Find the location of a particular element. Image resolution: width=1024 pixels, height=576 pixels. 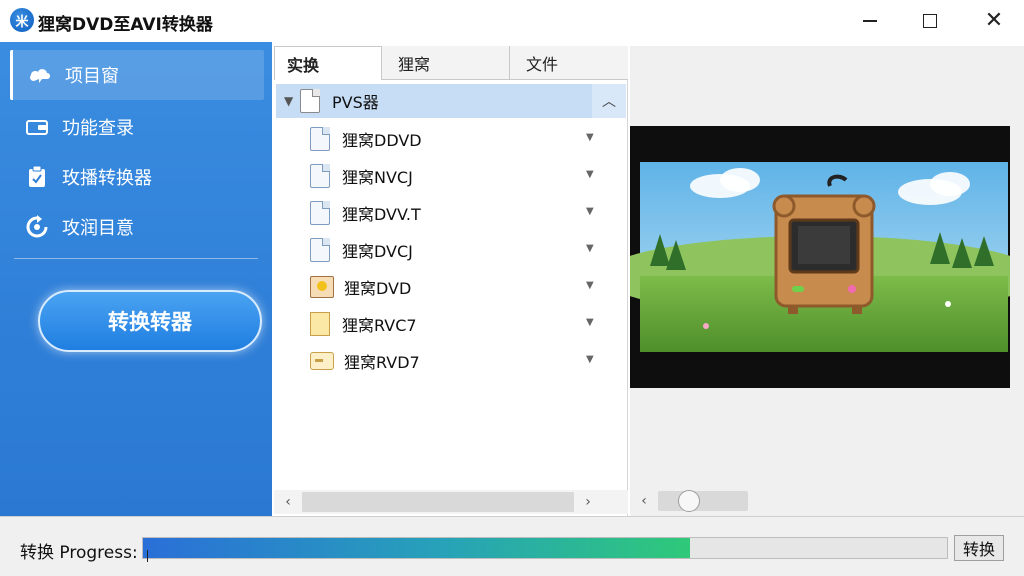

tree-item-label: 狸窝RVC7 is located at coordinates (379, 325).